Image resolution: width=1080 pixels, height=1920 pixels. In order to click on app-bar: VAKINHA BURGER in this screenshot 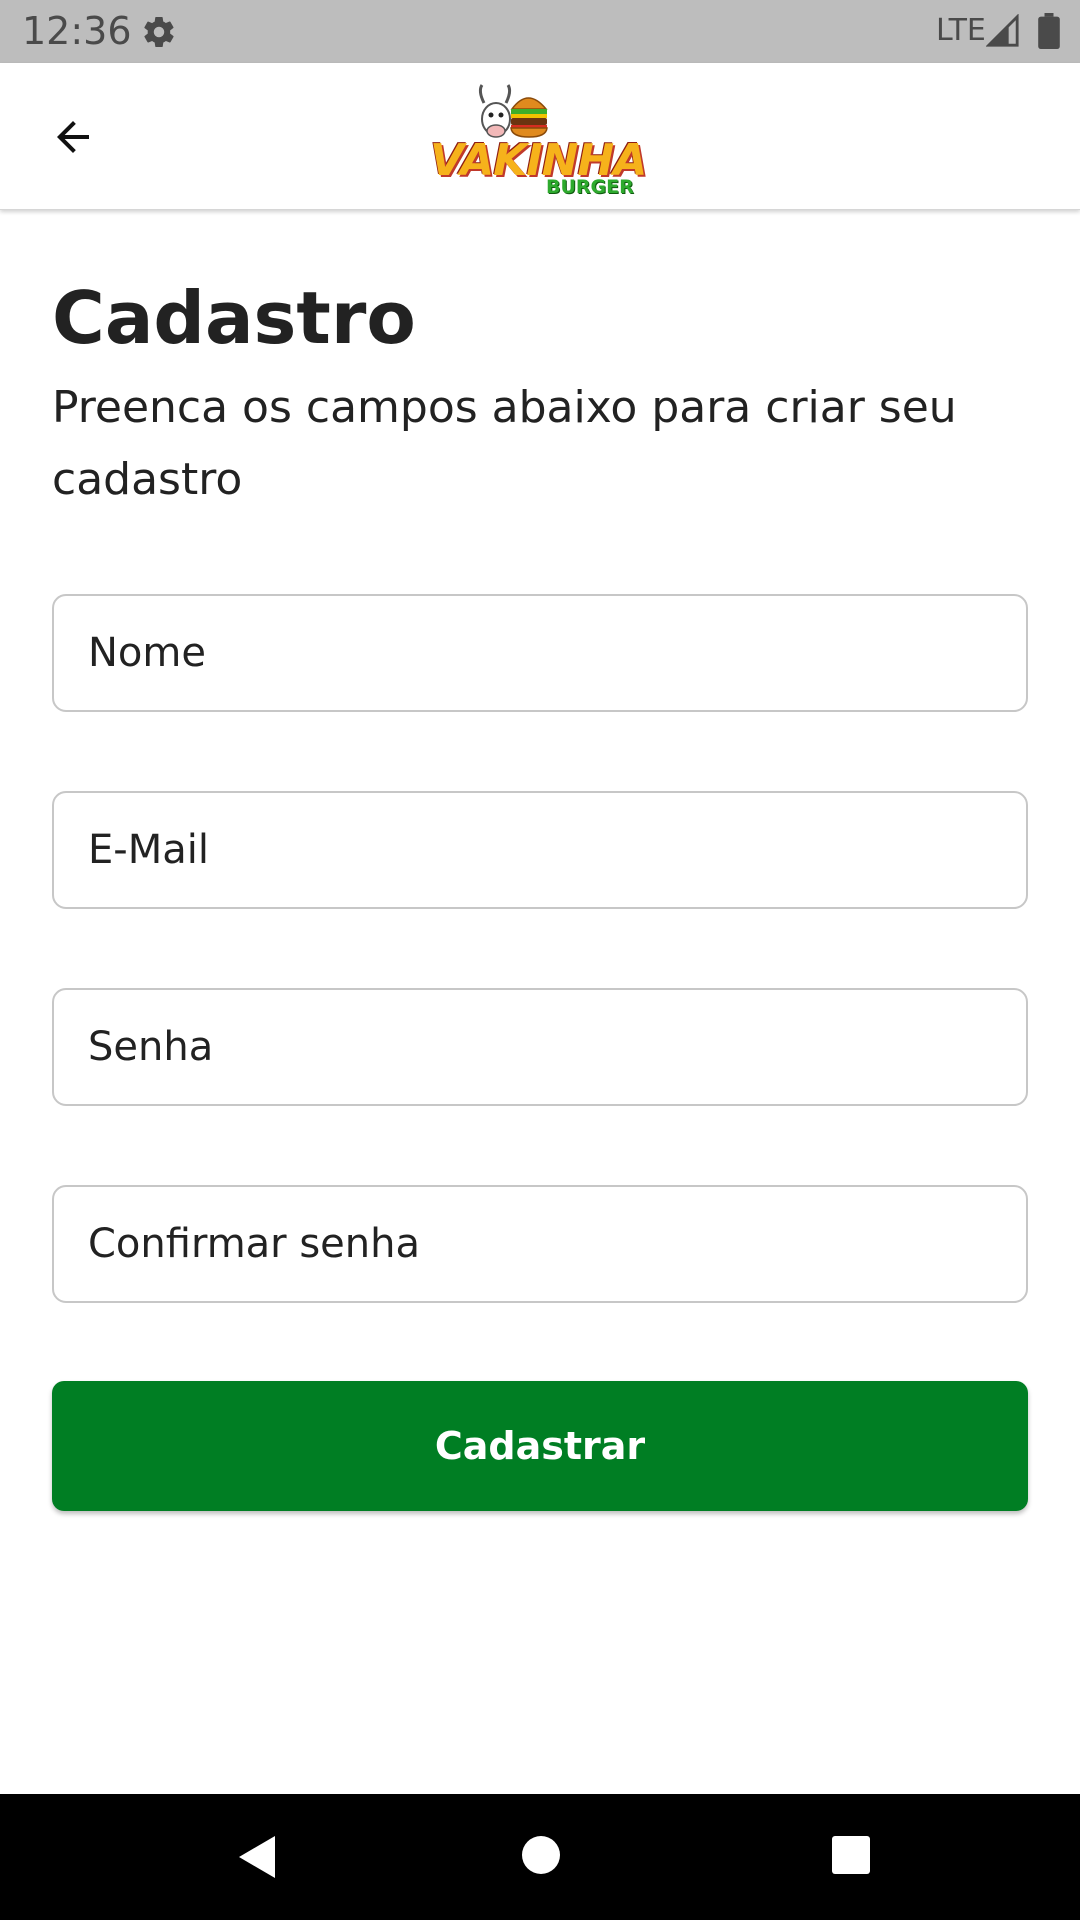, I will do `click(540, 136)`.